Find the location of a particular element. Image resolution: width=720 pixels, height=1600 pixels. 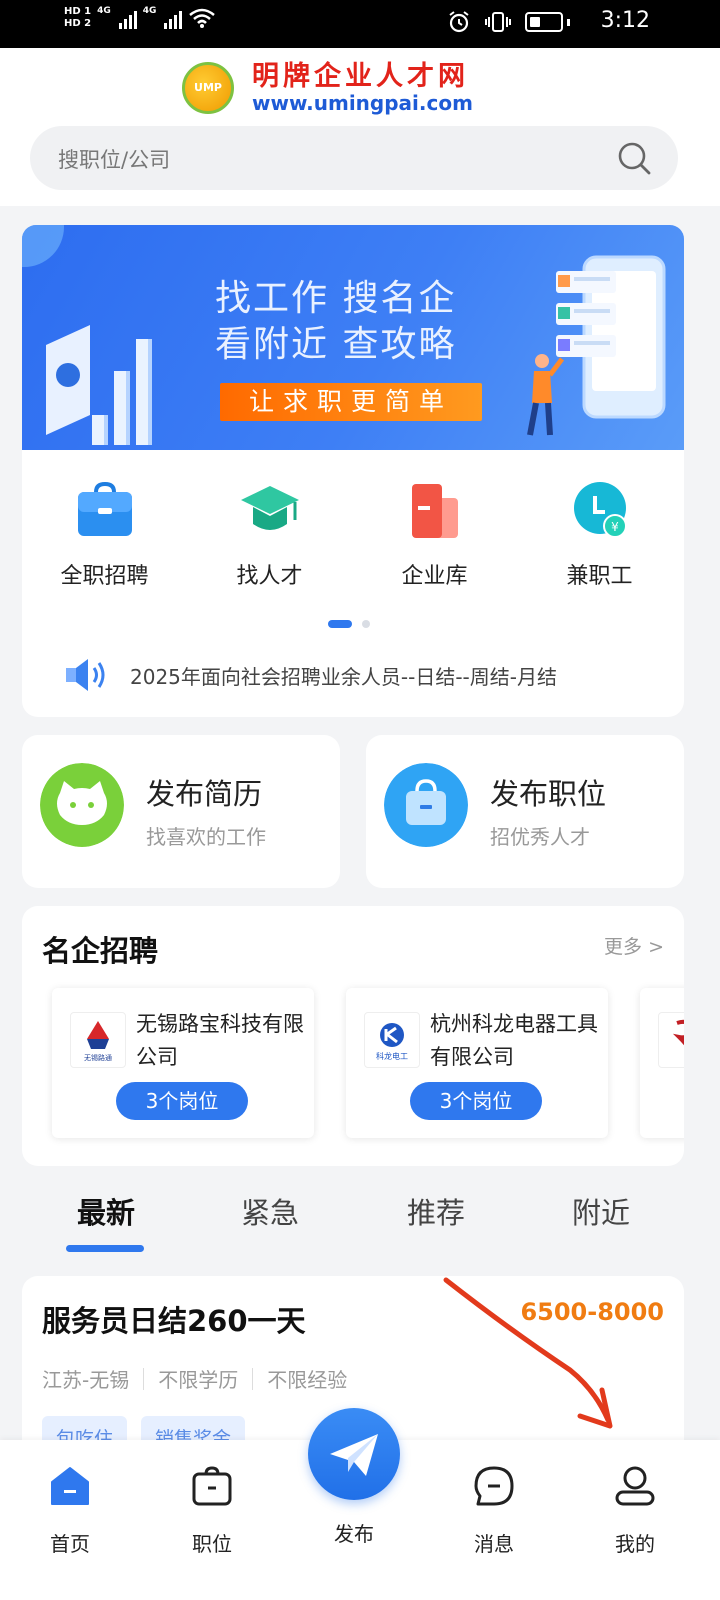

logo-text: 明牌企业人才网 www.umingpai.com is located at coordinates (362, 88).